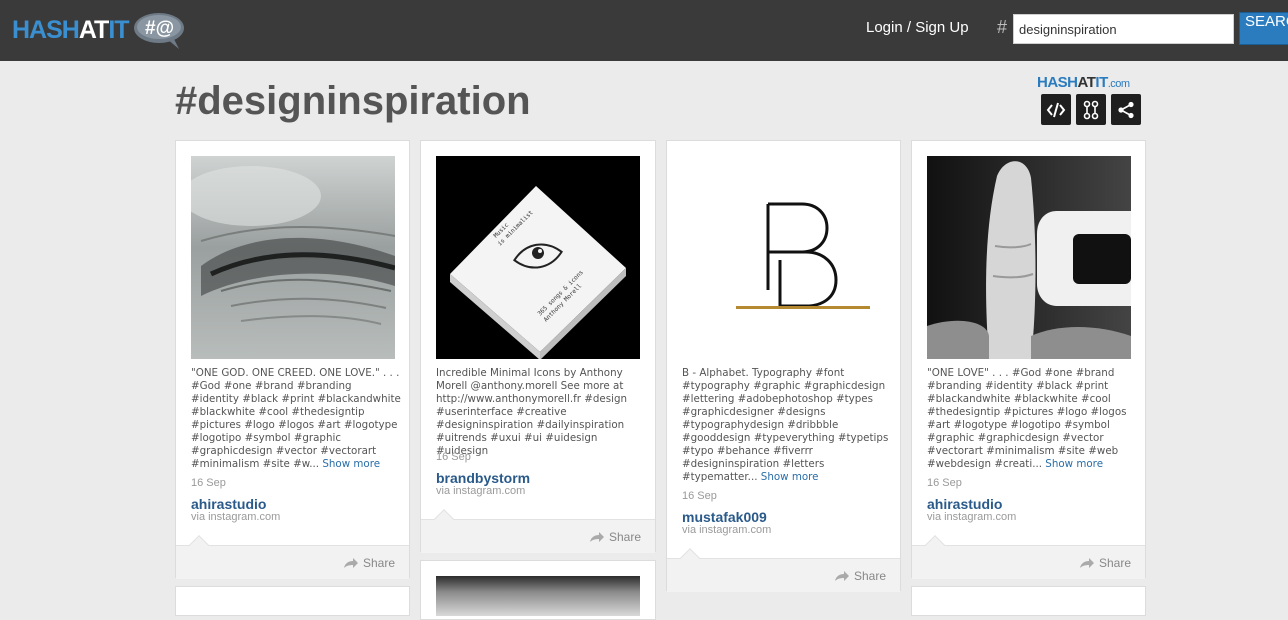 This screenshot has width=1288, height=620. Describe the element at coordinates (118, 29) in the screenshot. I see `logo-part-it: IT` at that location.